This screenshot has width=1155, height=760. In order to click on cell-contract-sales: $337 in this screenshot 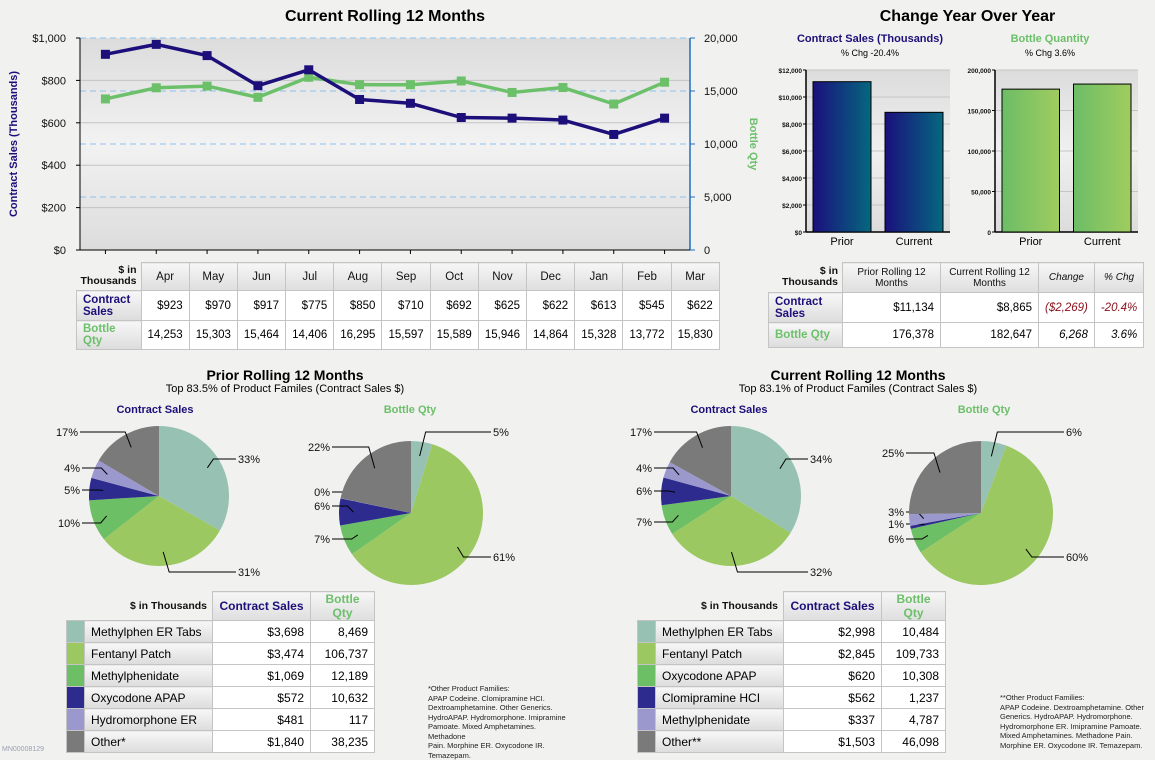, I will do `click(832, 719)`.